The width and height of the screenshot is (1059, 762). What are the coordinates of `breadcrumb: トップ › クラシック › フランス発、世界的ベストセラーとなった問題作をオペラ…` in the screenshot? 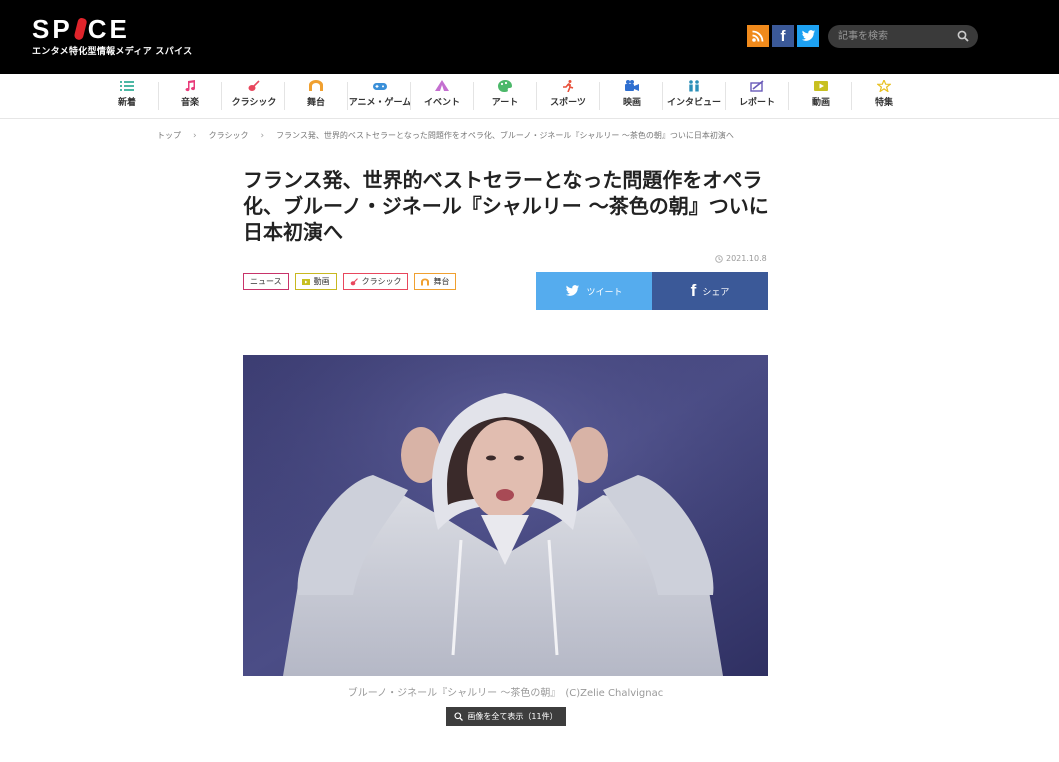 It's located at (445, 135).